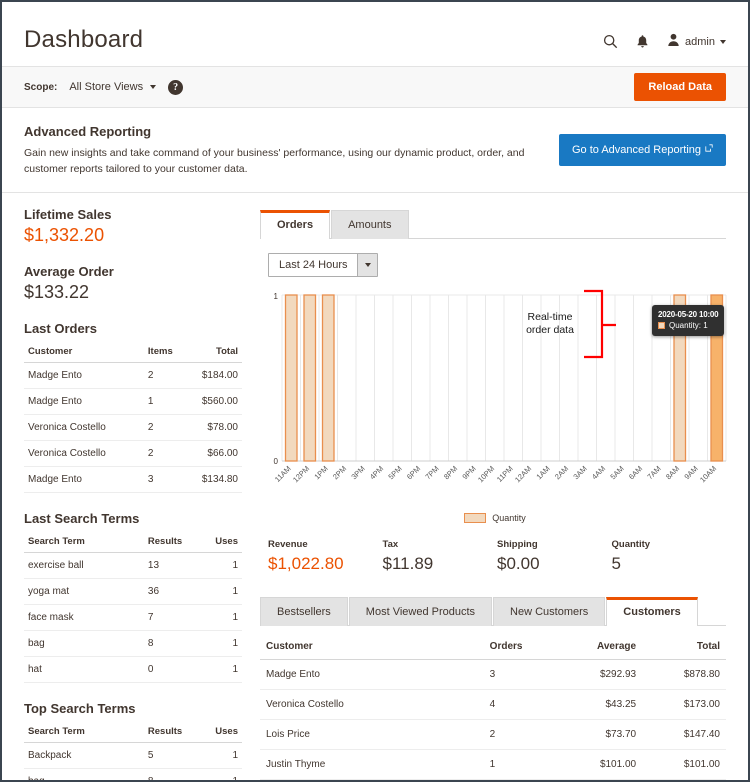  I want to click on svg-text: 1PM, so click(320, 472).